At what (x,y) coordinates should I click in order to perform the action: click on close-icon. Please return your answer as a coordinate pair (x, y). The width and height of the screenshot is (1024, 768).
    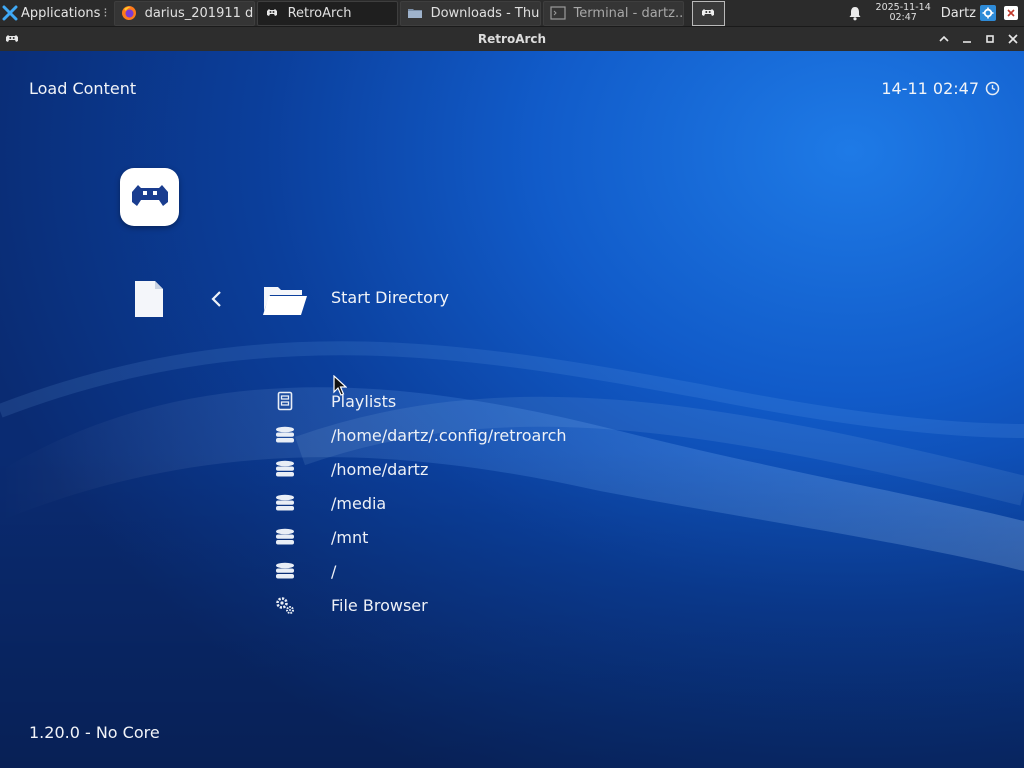
    Looking at the image, I should click on (1013, 39).